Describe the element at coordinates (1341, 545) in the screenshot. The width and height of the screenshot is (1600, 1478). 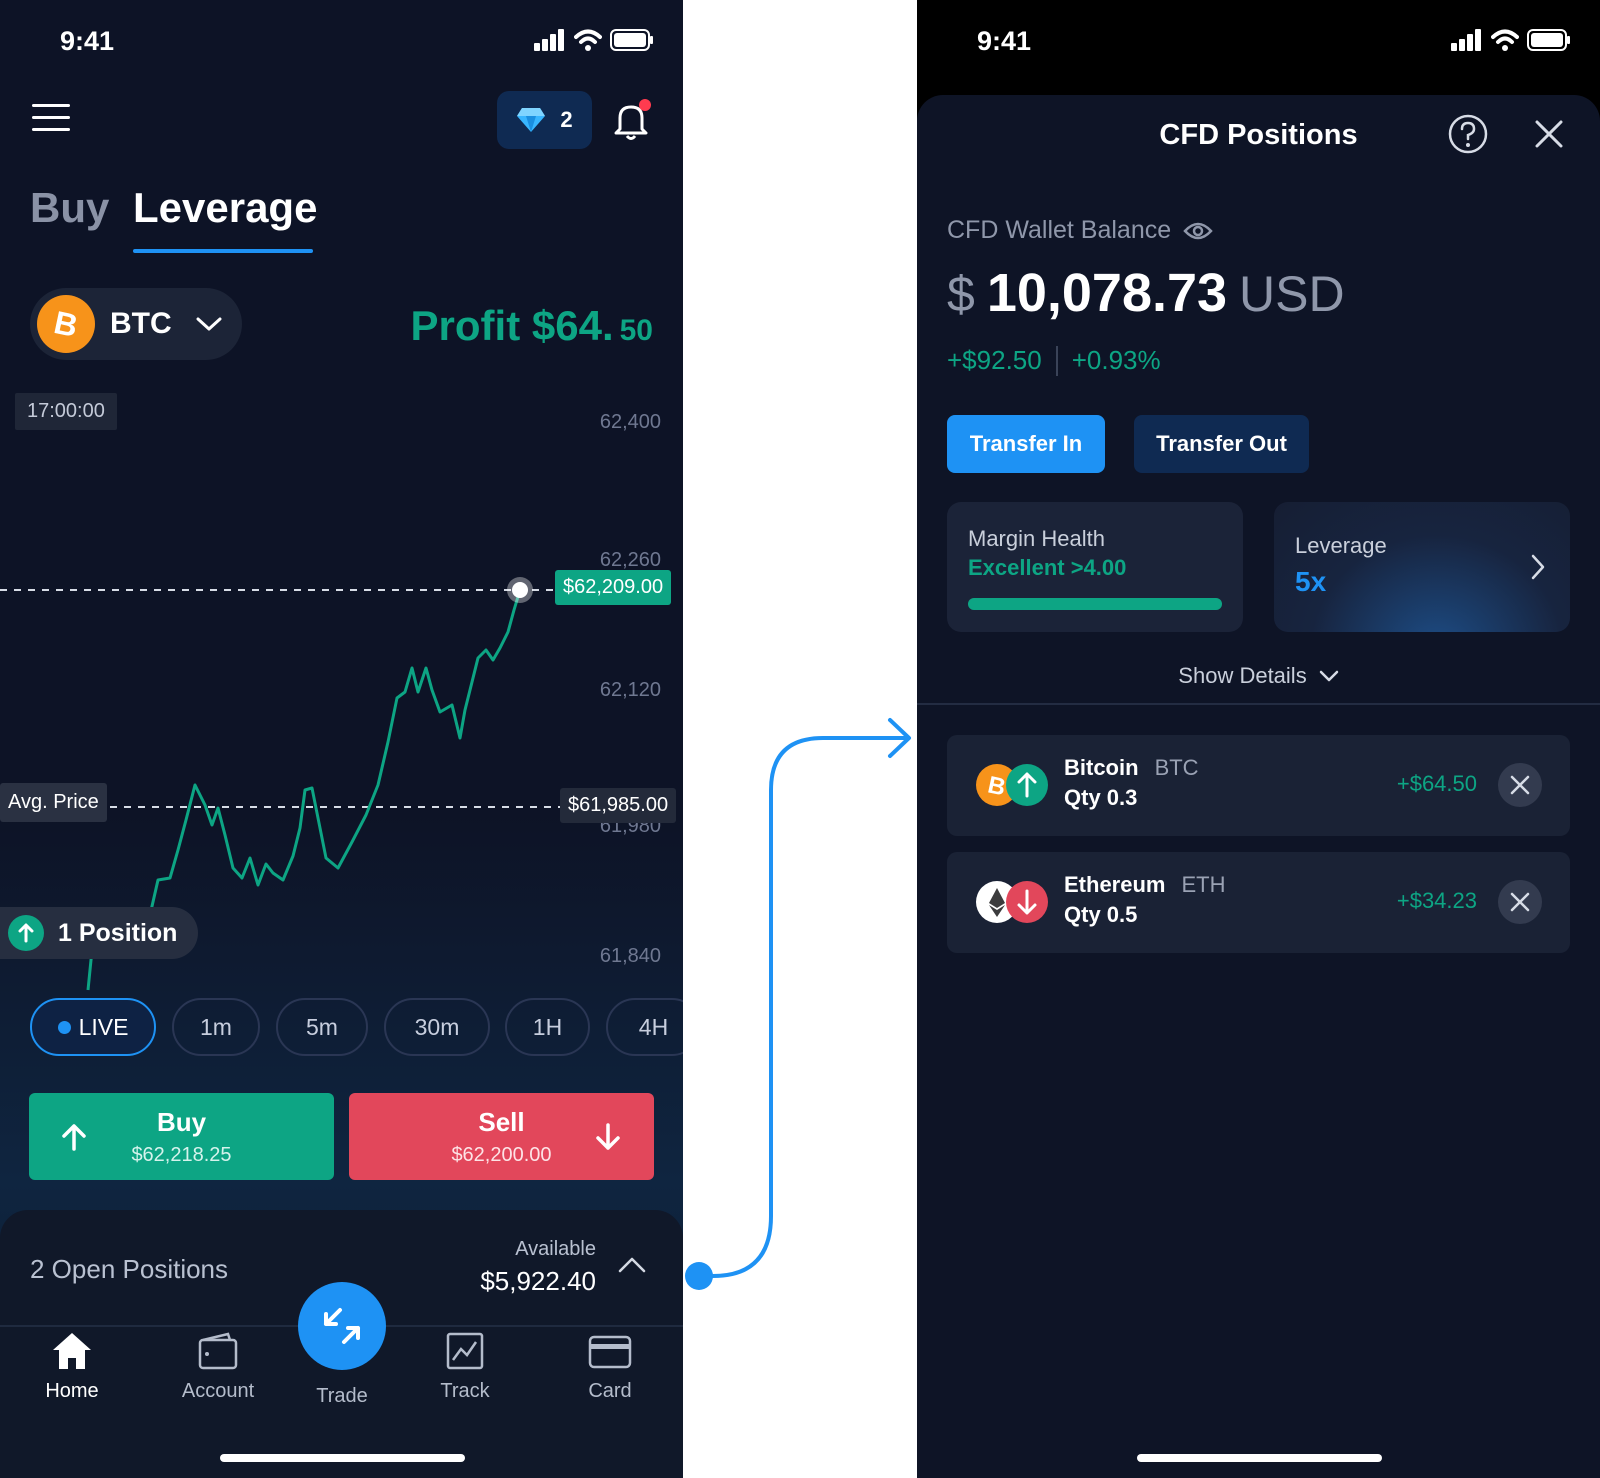
I see `leverage-label: Leverage` at that location.